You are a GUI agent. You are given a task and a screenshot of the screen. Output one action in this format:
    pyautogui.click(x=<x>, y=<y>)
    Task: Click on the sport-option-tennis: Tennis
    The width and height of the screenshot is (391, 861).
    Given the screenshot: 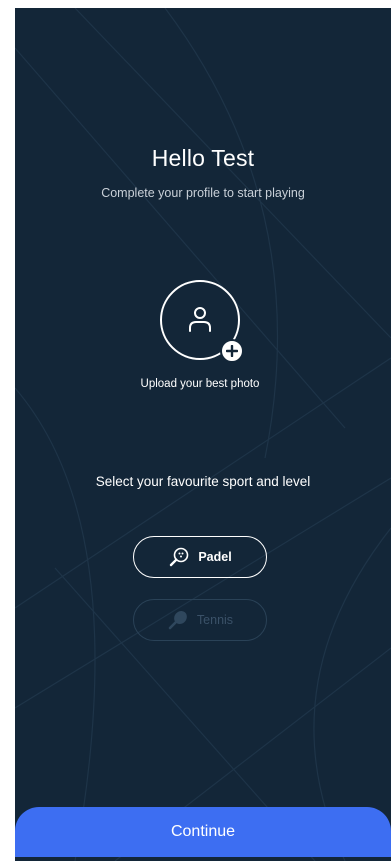 What is the action you would take?
    pyautogui.click(x=200, y=620)
    